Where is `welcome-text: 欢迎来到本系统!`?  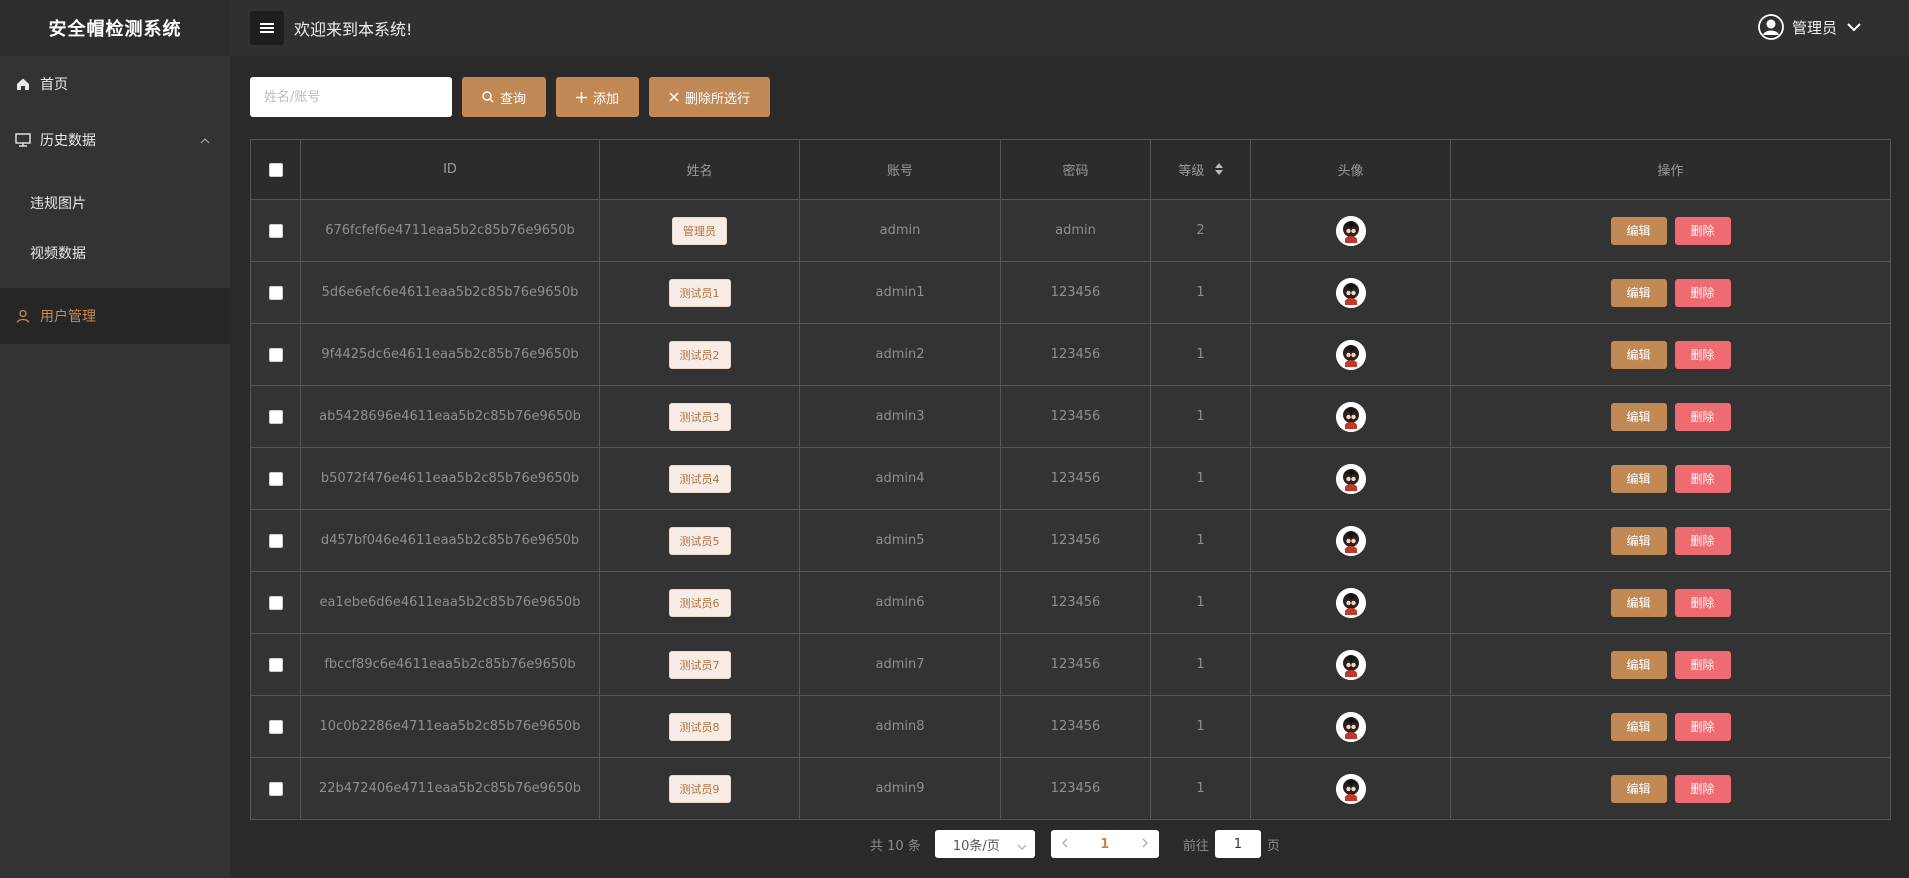 welcome-text: 欢迎来到本系统! is located at coordinates (353, 29).